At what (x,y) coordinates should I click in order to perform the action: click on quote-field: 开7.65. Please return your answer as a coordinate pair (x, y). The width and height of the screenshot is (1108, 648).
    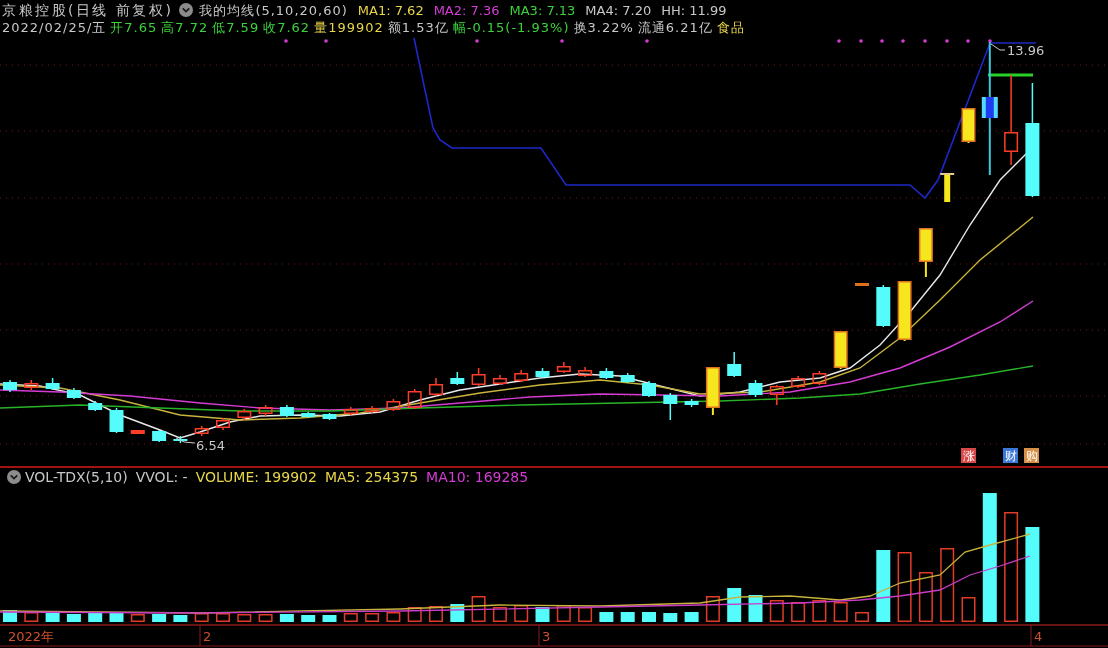
    Looking at the image, I should click on (134, 27).